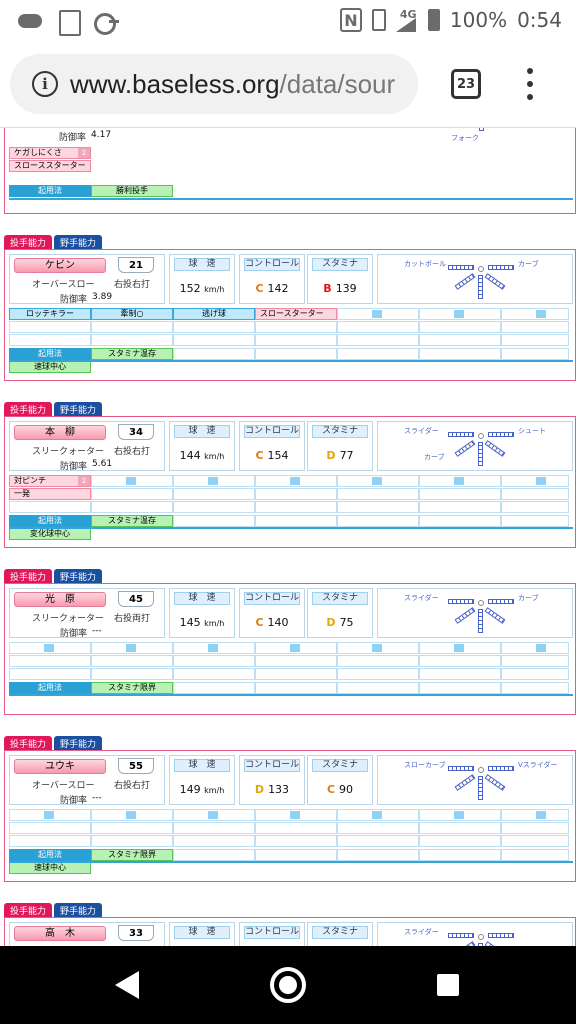  What do you see at coordinates (421, 932) in the screenshot?
I see `pitch-label: スライダー` at bounding box center [421, 932].